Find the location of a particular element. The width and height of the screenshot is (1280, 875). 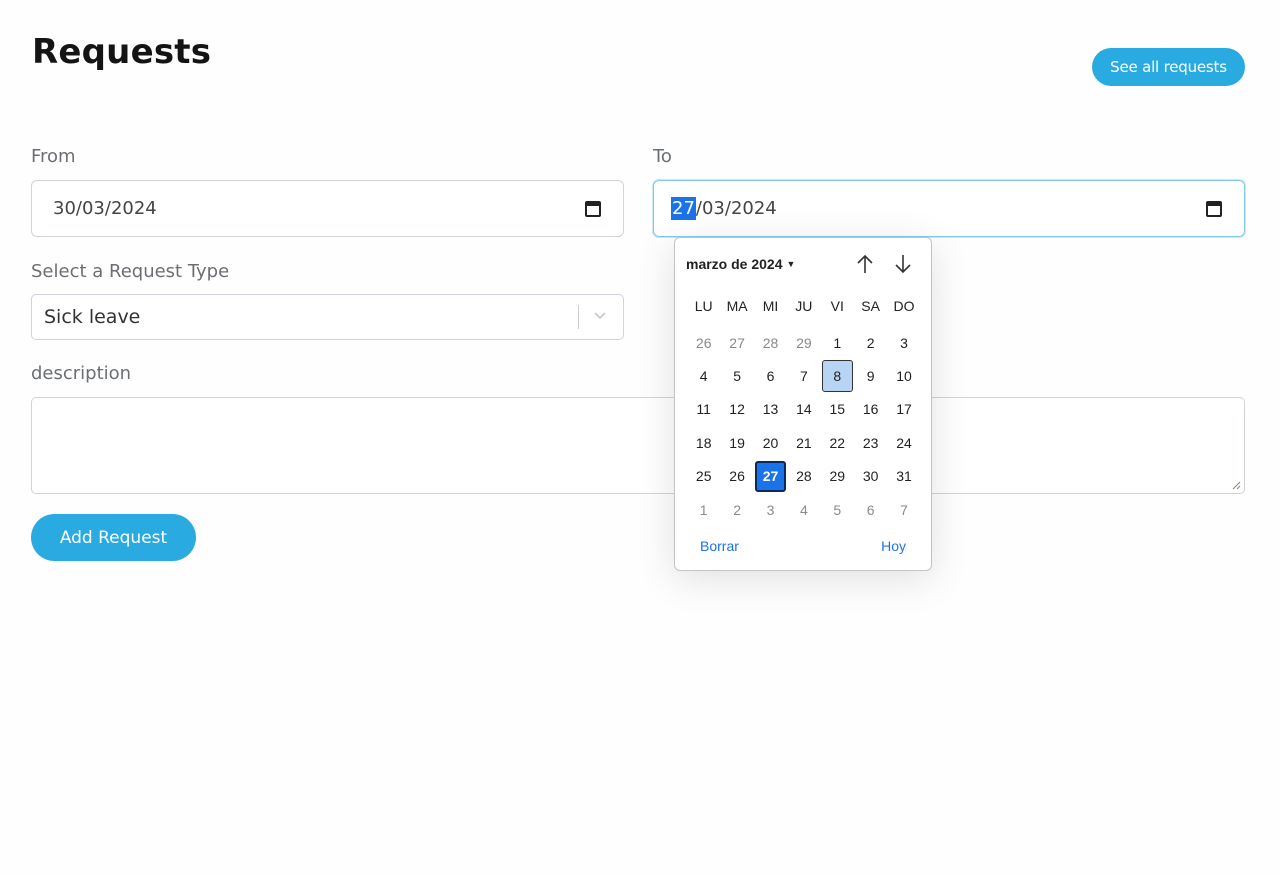

day-cell: 23 is located at coordinates (870, 442).